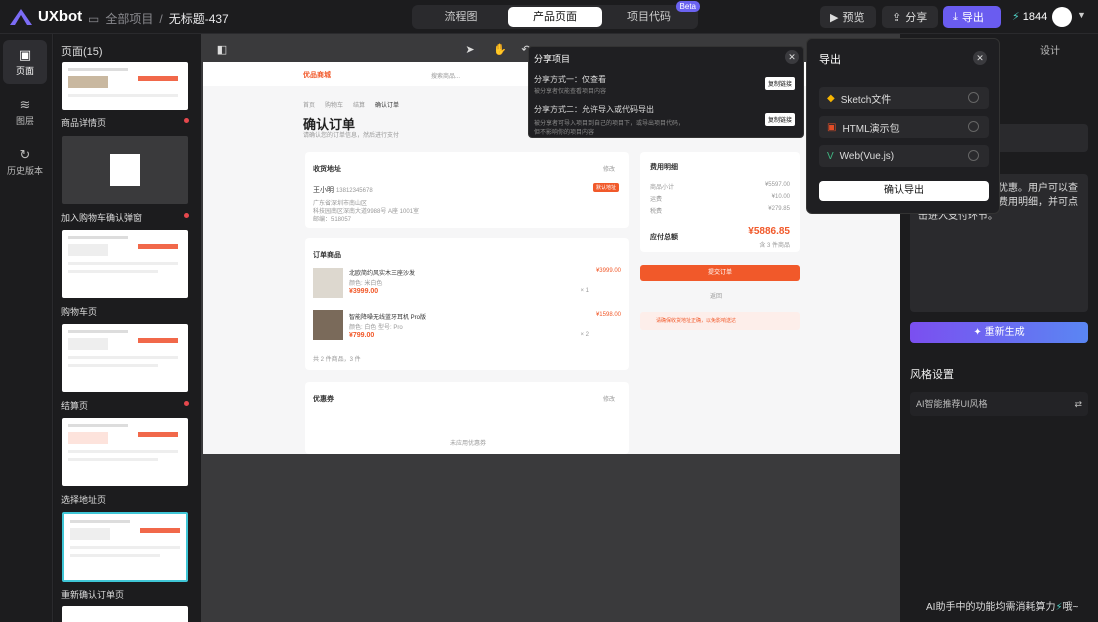  What do you see at coordinates (364, 291) in the screenshot?
I see `product-price: ¥3999.00` at bounding box center [364, 291].